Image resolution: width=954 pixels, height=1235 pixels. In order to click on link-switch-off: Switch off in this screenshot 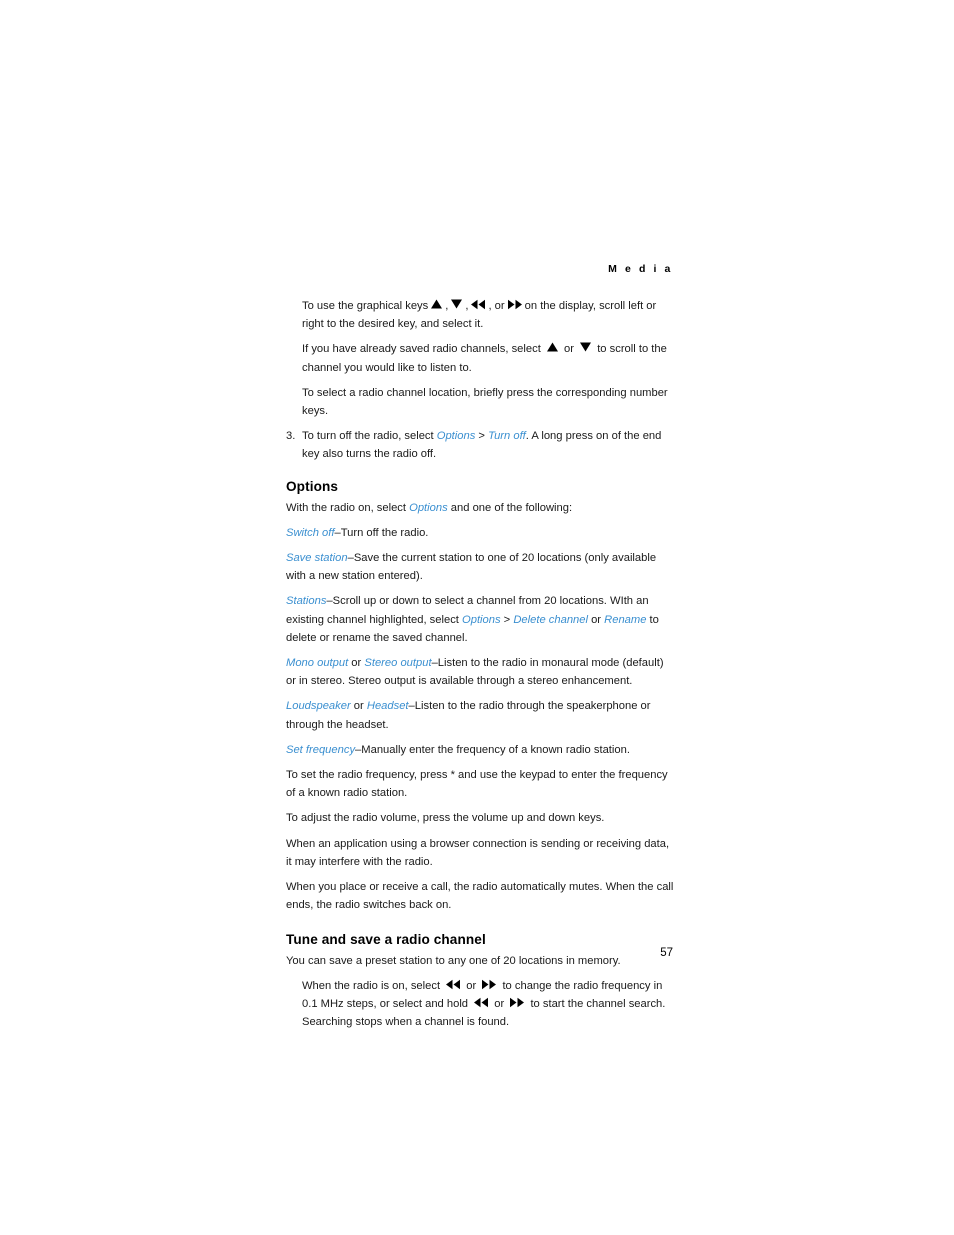, I will do `click(310, 533)`.